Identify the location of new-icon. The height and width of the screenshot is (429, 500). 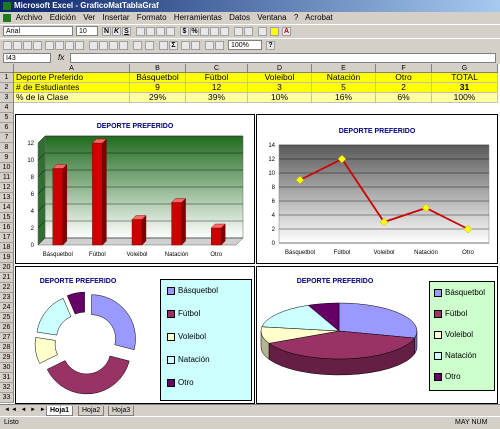
(7, 45).